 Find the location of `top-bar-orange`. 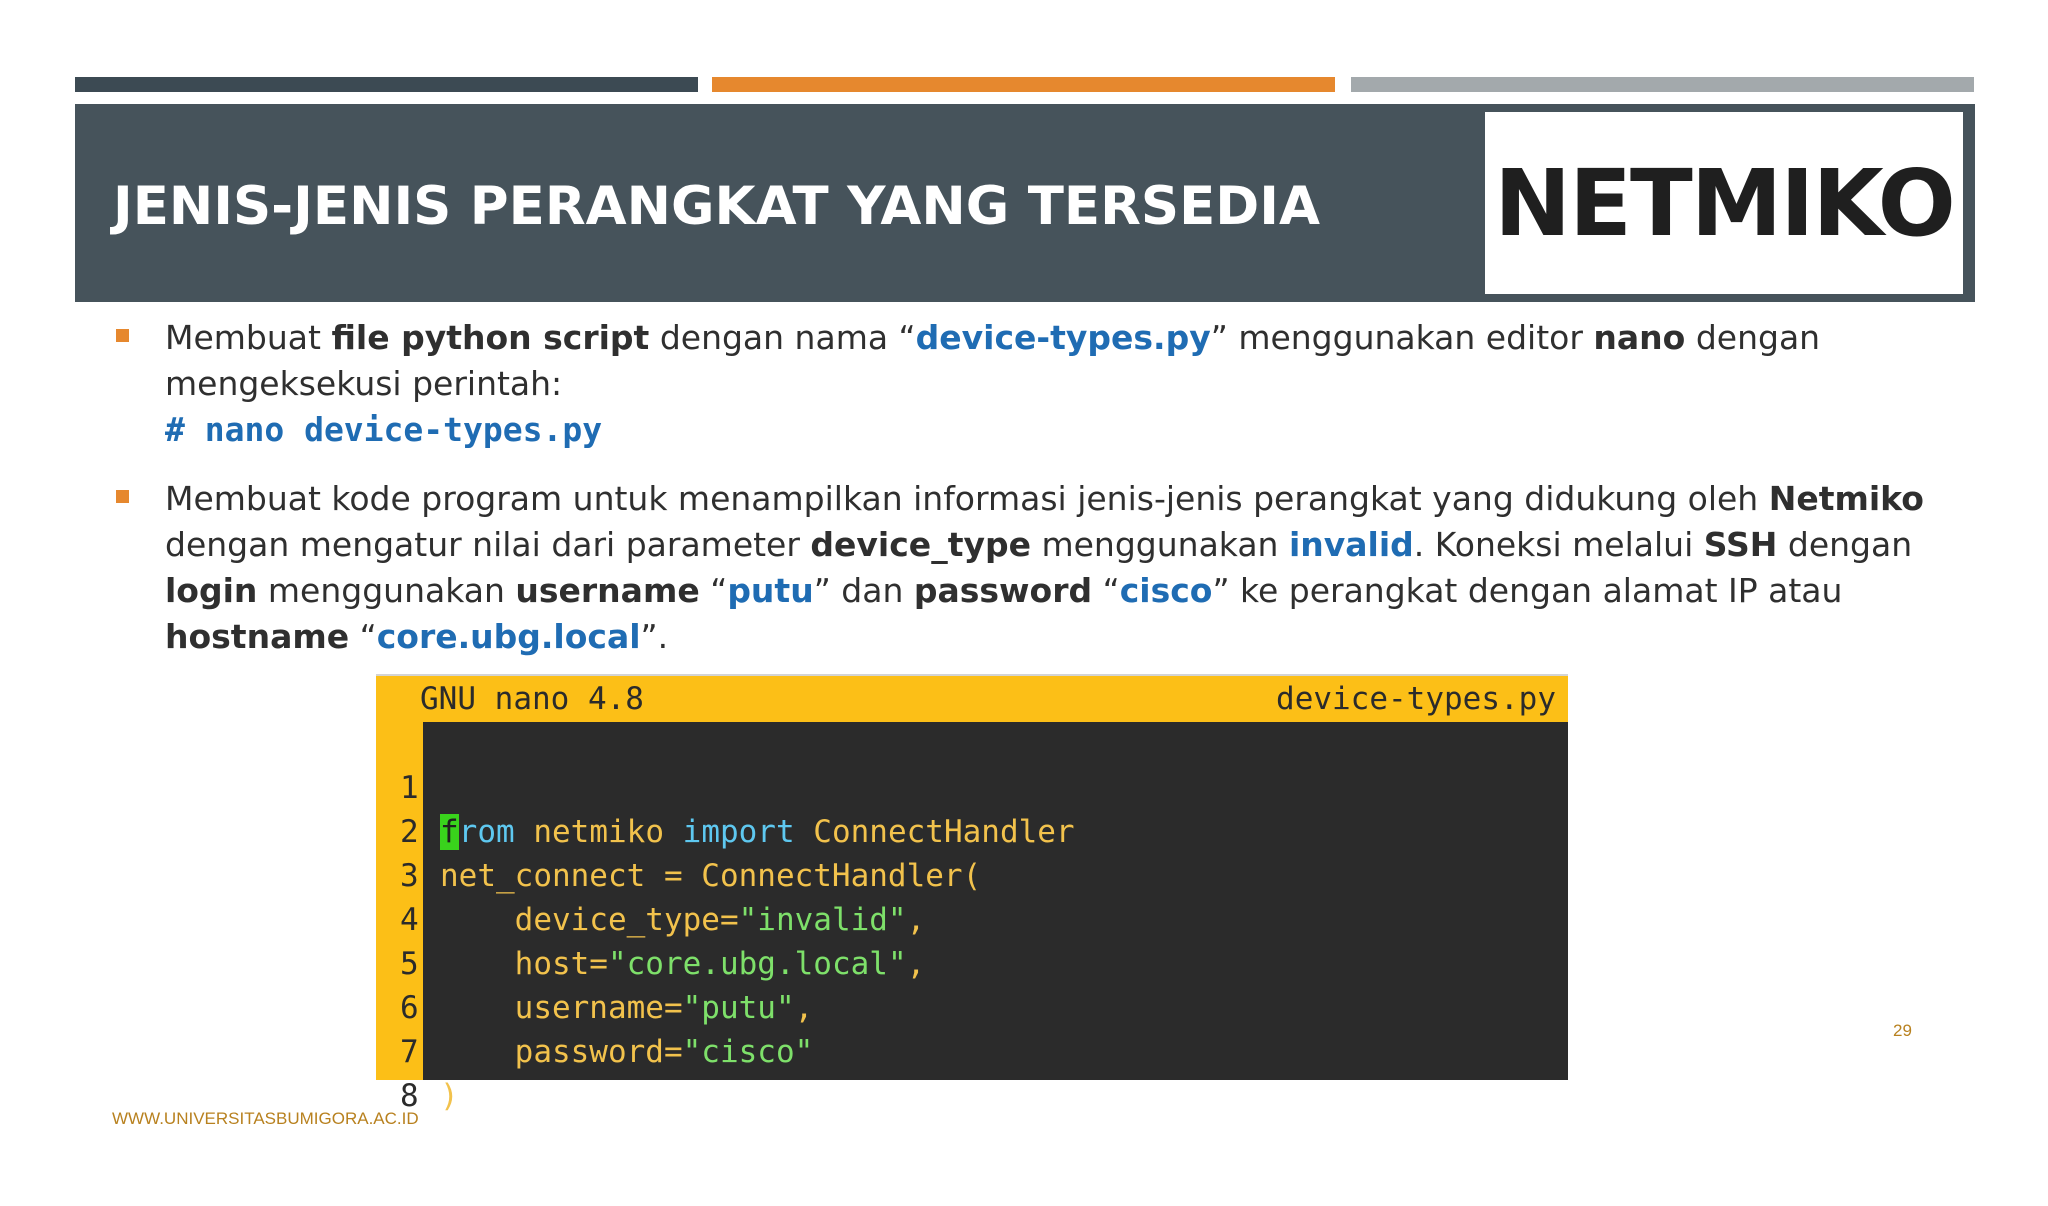

top-bar-orange is located at coordinates (1023, 84).